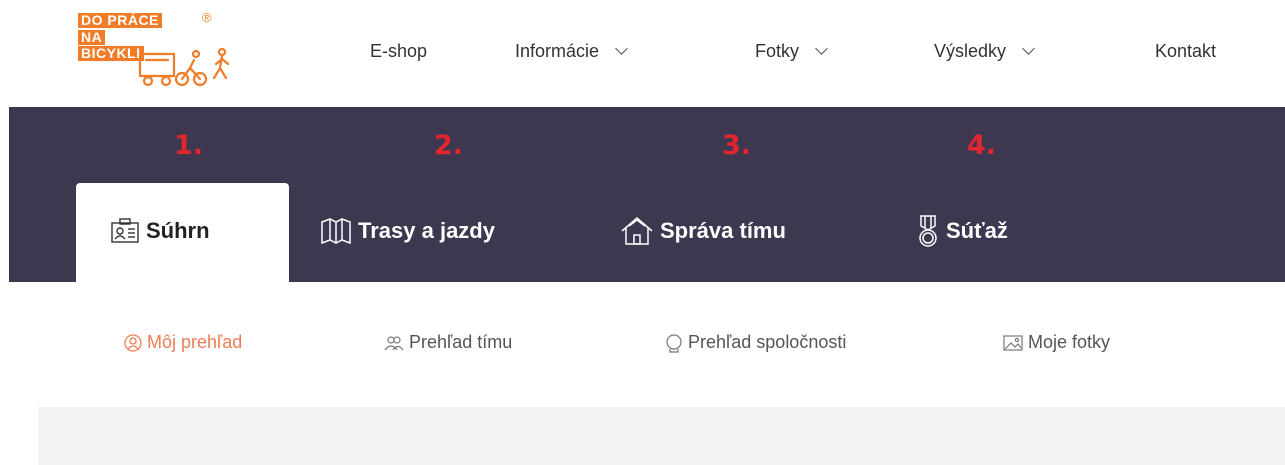 Image resolution: width=1285 pixels, height=465 pixels. I want to click on person-icon, so click(133, 342).